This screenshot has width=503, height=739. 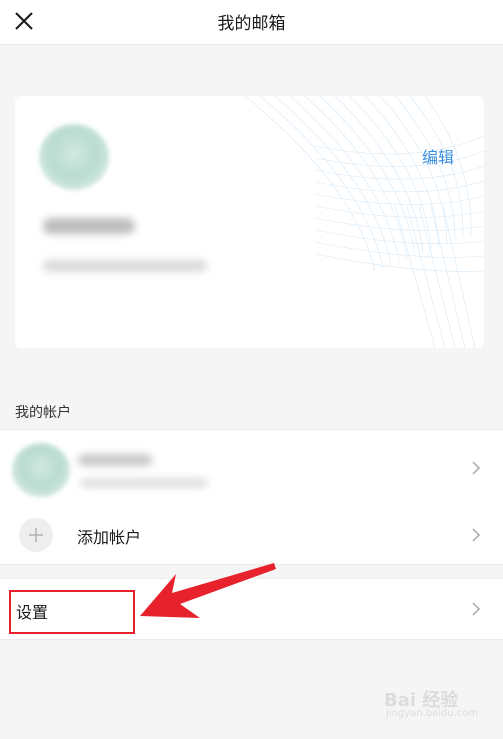 I want to click on page-title: 我的邮箱, so click(x=251, y=24).